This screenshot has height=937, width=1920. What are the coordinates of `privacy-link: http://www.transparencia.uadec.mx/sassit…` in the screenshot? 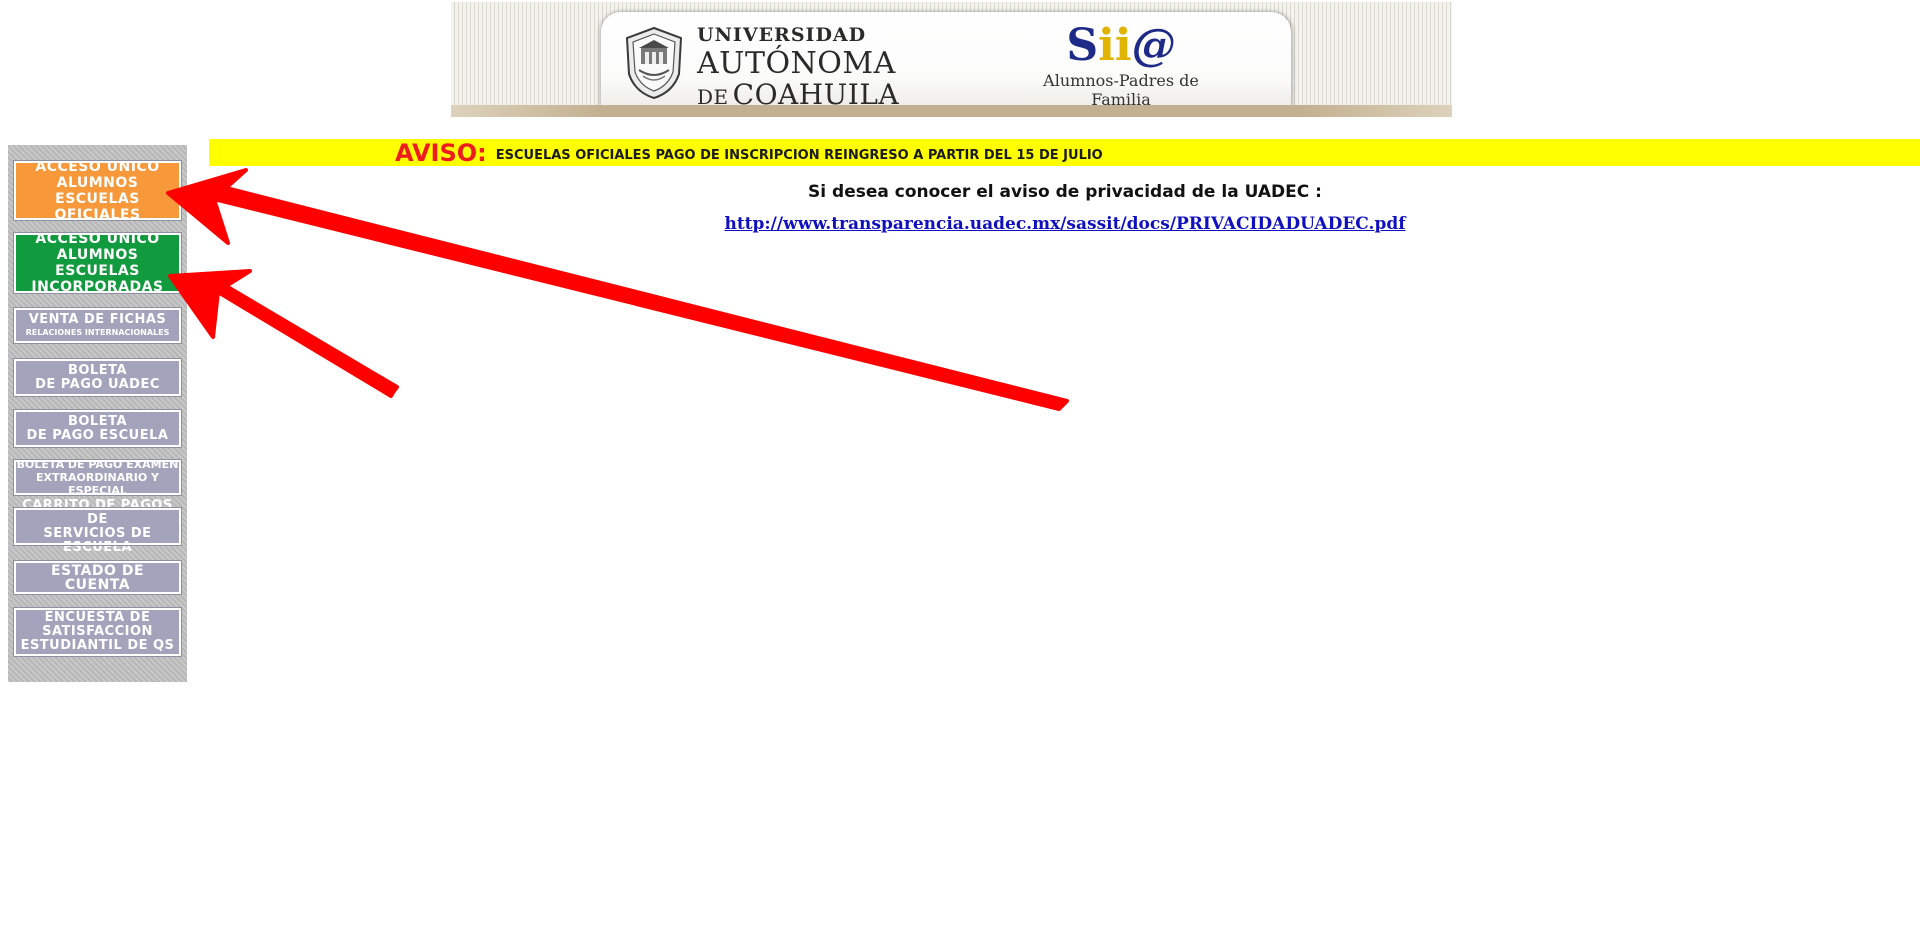 It's located at (1064, 224).